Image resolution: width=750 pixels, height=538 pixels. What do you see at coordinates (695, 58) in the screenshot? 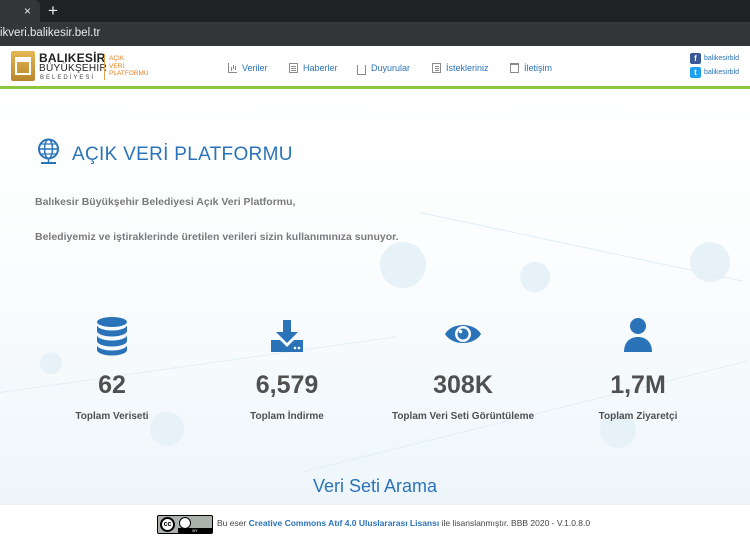
I see `facebook-icon: f` at bounding box center [695, 58].